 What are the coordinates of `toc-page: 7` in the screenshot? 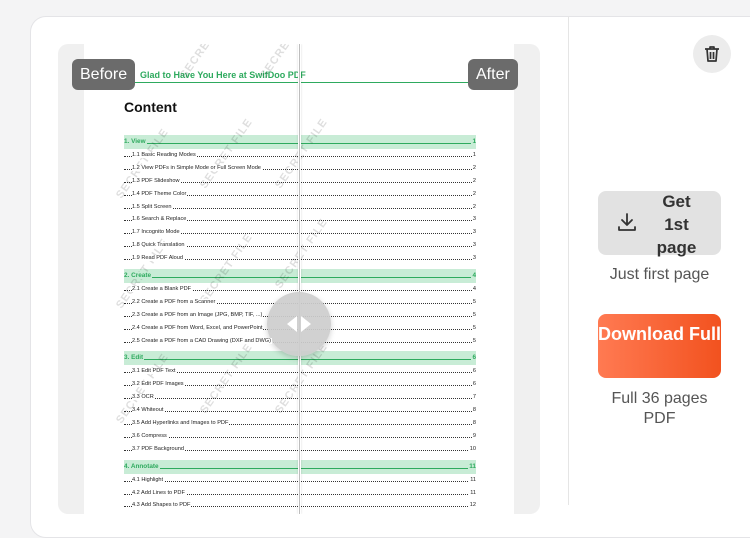 It's located at (473, 398).